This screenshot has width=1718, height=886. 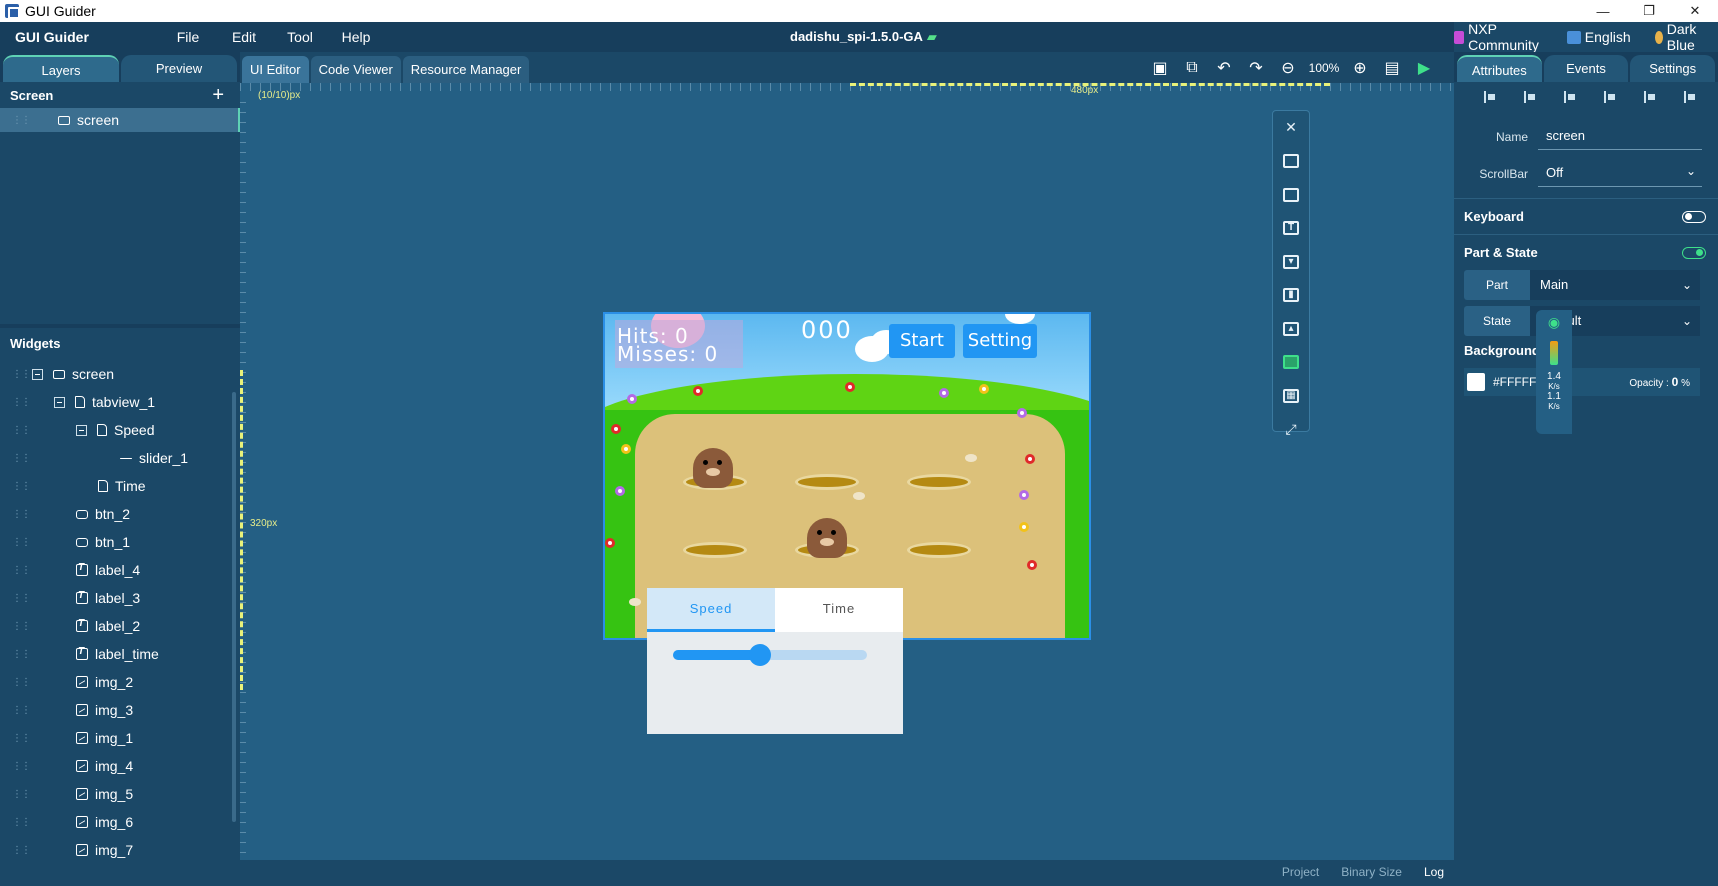 I want to click on tree-node: ⋮⋮ slider_1, so click(x=116, y=458).